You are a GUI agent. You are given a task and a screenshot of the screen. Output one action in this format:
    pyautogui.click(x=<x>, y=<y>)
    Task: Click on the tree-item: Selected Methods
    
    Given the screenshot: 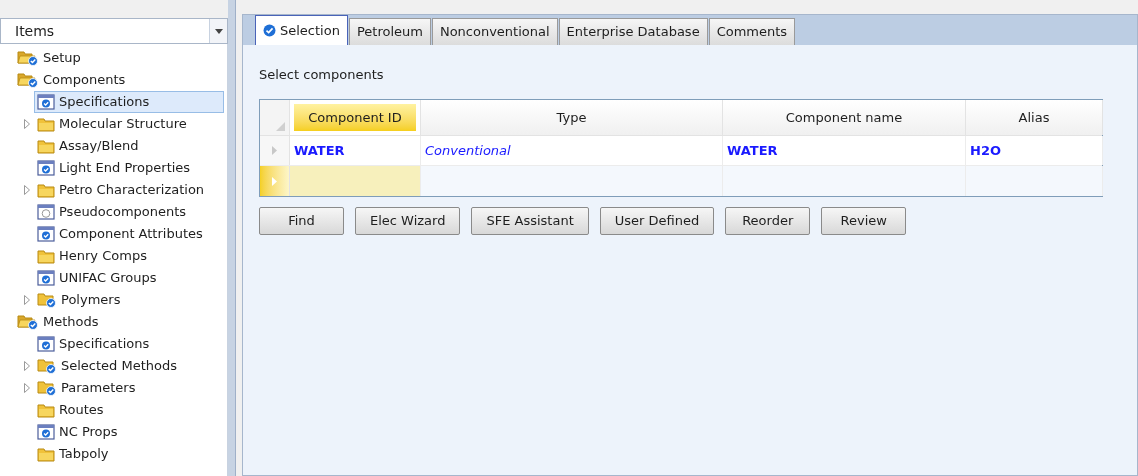 What is the action you would take?
    pyautogui.click(x=107, y=366)
    